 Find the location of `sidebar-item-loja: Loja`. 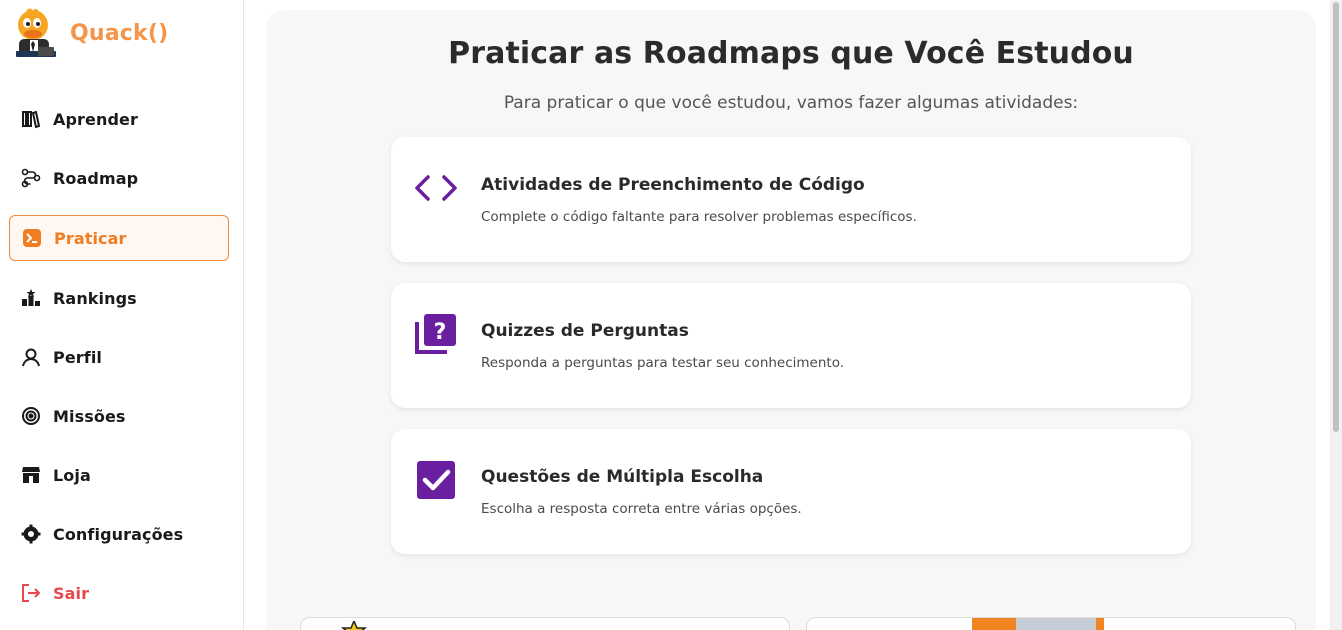

sidebar-item-loja: Loja is located at coordinates (119, 475).